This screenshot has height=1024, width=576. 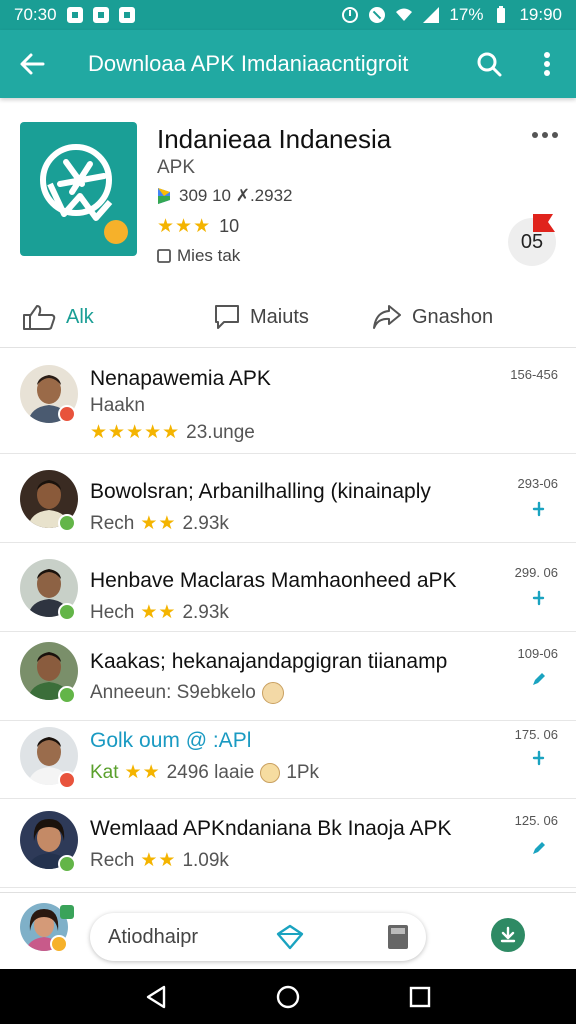 I want to click on item-sub-label: Kat, so click(x=104, y=772).